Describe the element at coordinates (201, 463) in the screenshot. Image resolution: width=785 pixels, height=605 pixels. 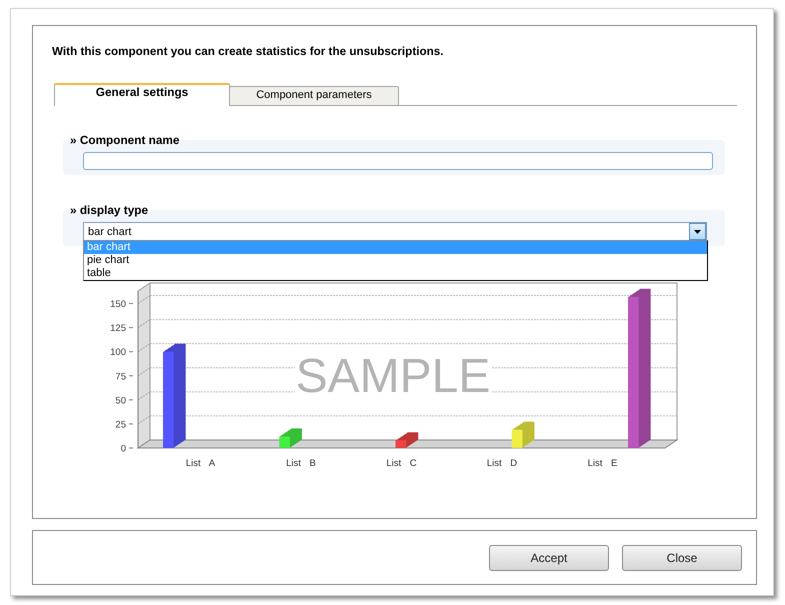
I see `category-label: List A` at that location.